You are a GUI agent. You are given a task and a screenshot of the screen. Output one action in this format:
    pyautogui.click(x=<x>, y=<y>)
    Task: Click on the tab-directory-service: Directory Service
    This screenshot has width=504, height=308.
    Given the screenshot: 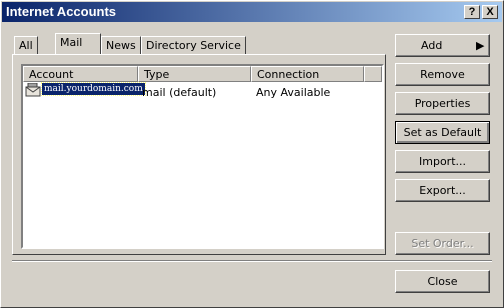 What is the action you would take?
    pyautogui.click(x=193, y=45)
    